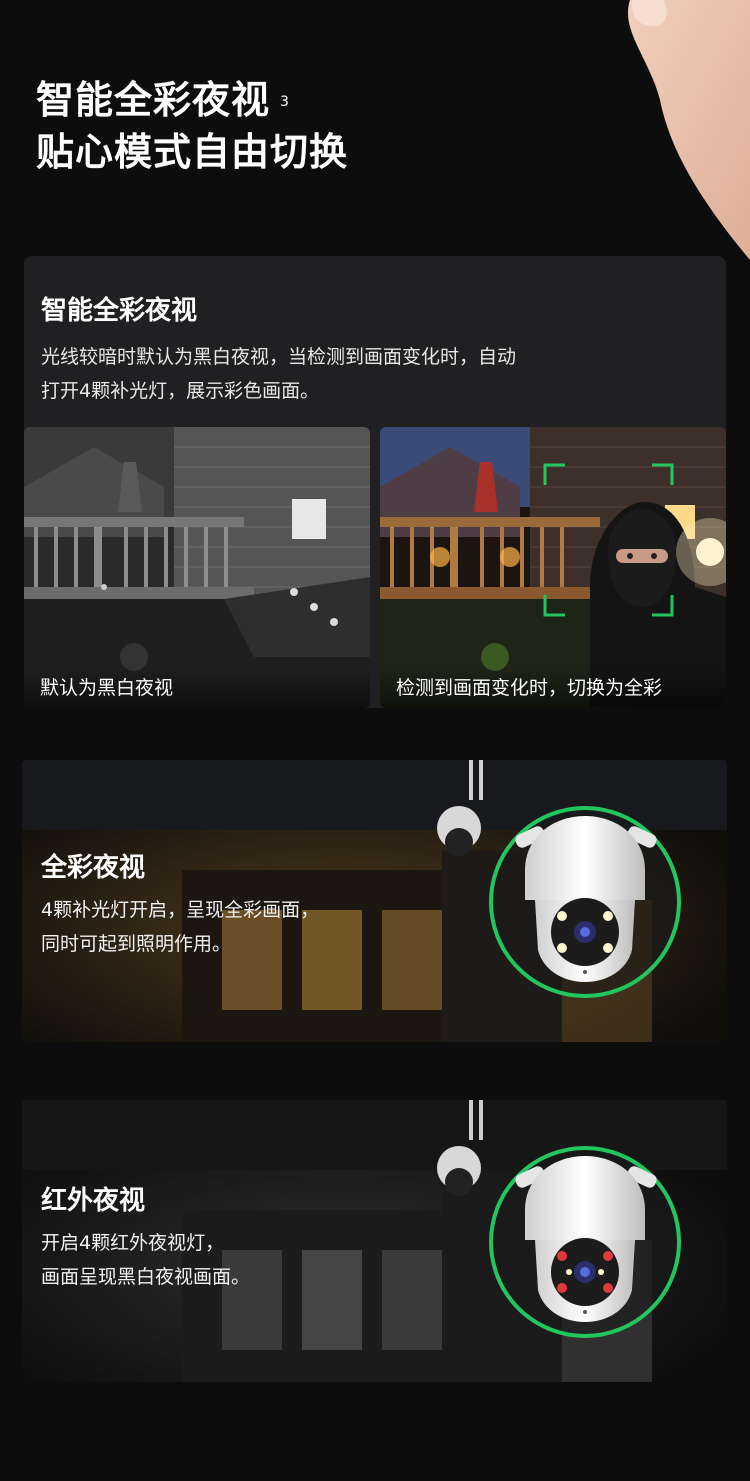  Describe the element at coordinates (279, 357) in the screenshot. I see `card-desc-line1: 光线较暗时默认为黑白夜视，当检测到画面变化时，自动` at that location.